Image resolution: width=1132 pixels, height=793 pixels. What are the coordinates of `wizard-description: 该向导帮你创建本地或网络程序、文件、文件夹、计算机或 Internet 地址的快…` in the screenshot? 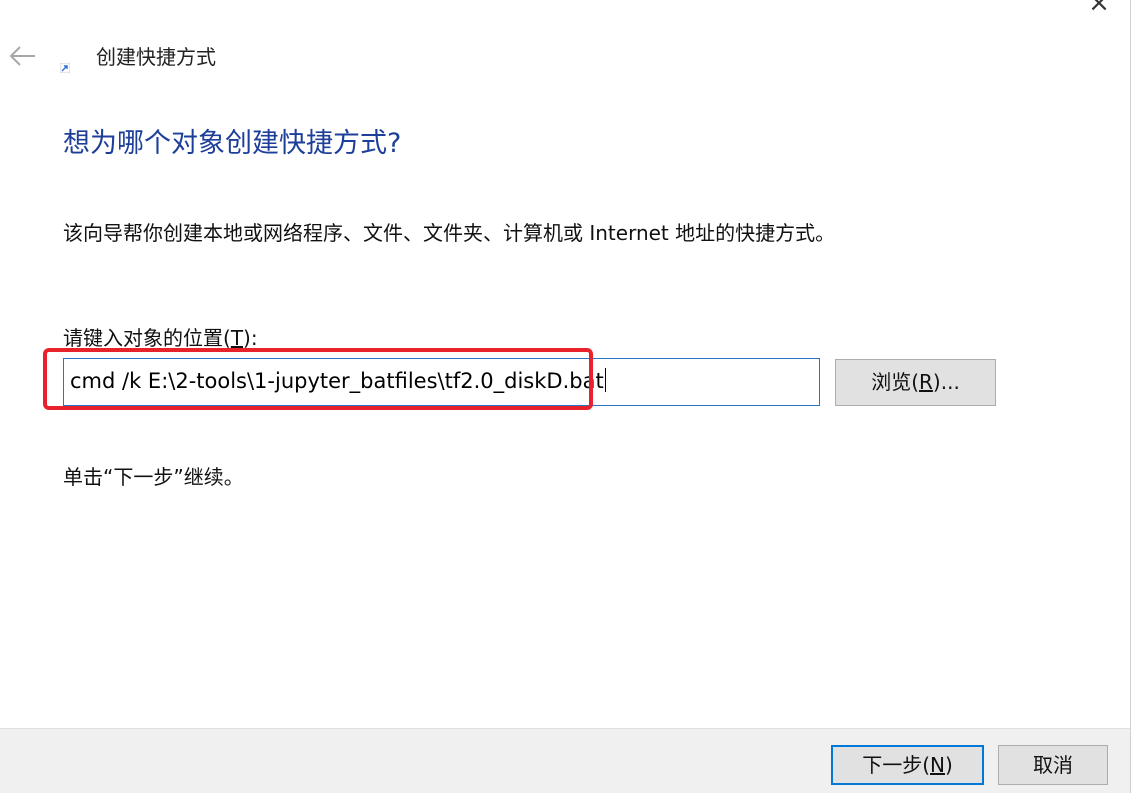 It's located at (449, 233).